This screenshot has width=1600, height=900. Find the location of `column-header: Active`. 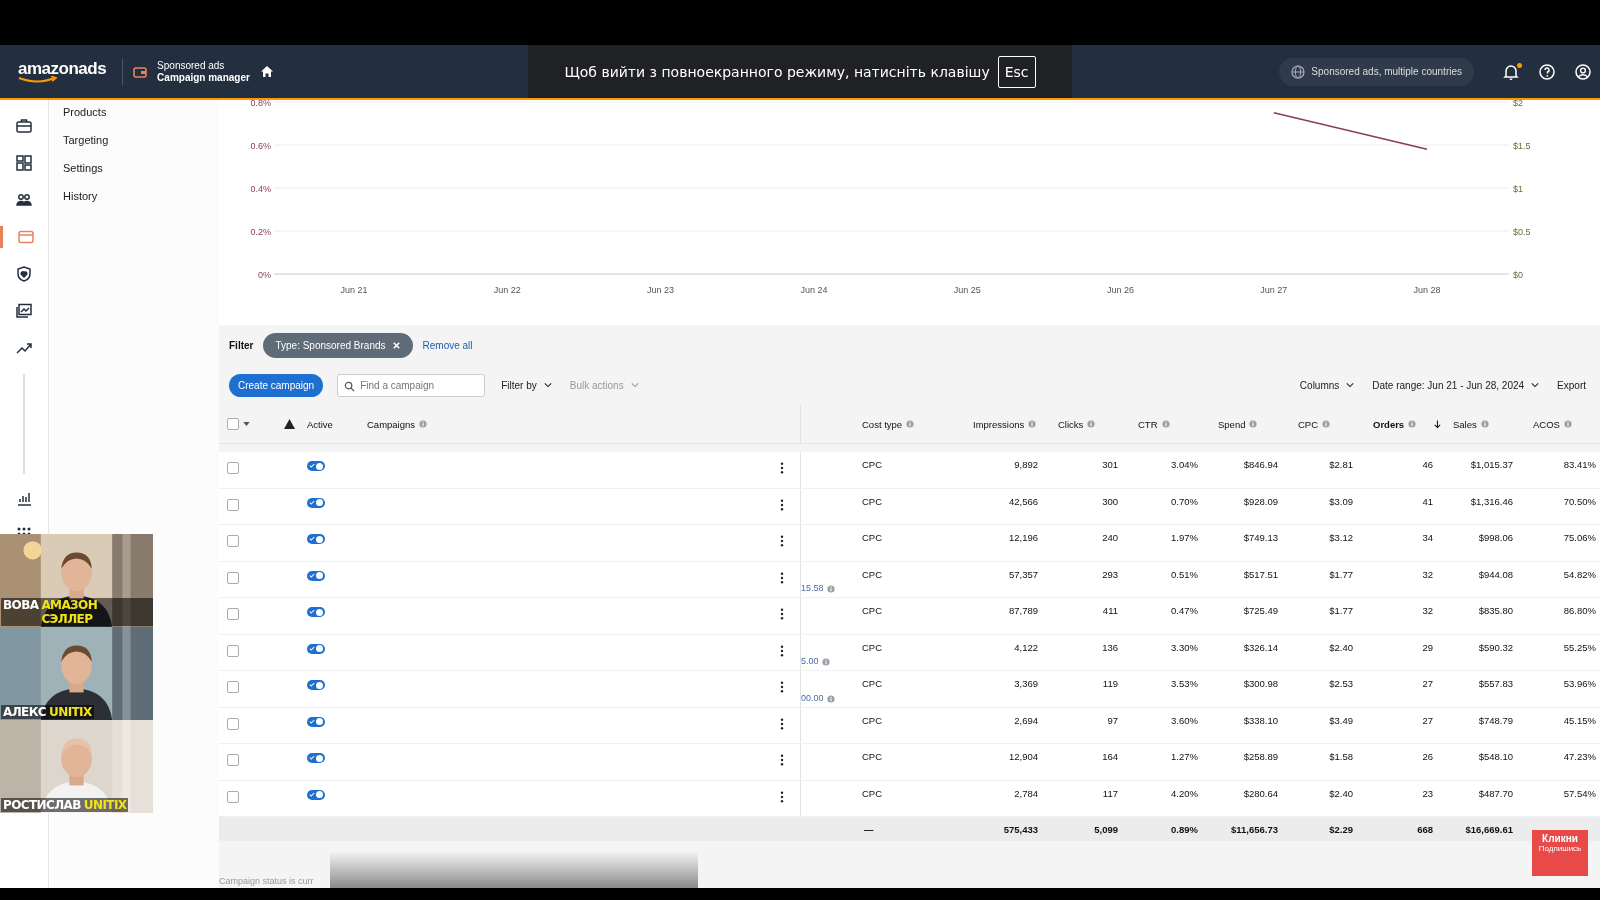

column-header: Active is located at coordinates (320, 424).